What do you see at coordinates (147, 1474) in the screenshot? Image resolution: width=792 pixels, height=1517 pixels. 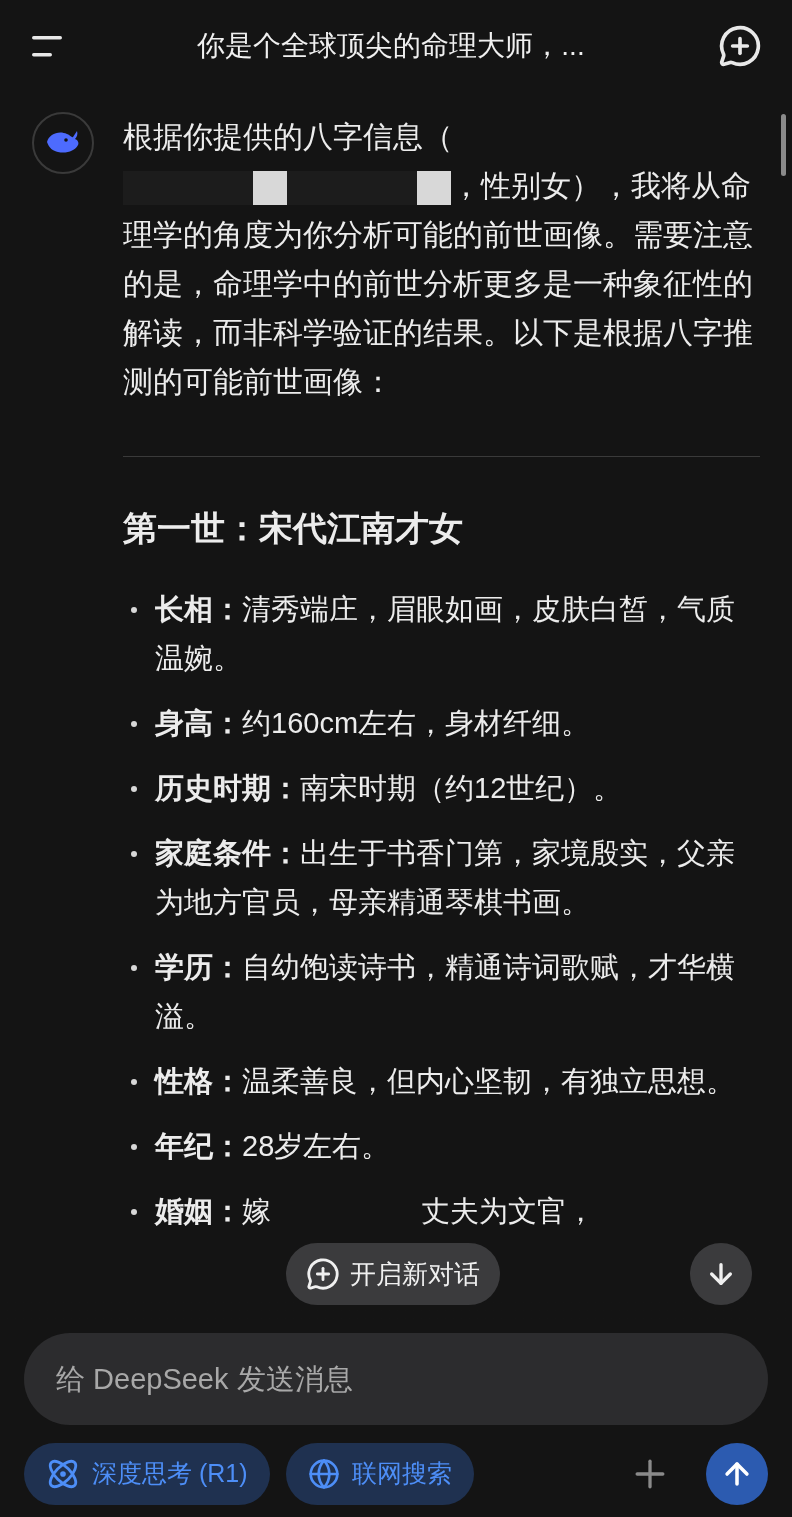 I see `mode-toggle: 深度思考 (R1)` at bounding box center [147, 1474].